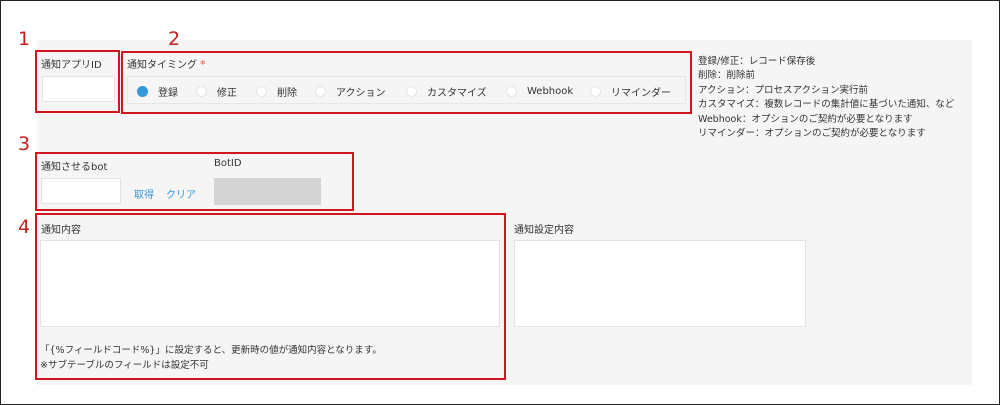 The width and height of the screenshot is (1000, 405). Describe the element at coordinates (174, 39) in the screenshot. I see `marker-2: 2` at that location.